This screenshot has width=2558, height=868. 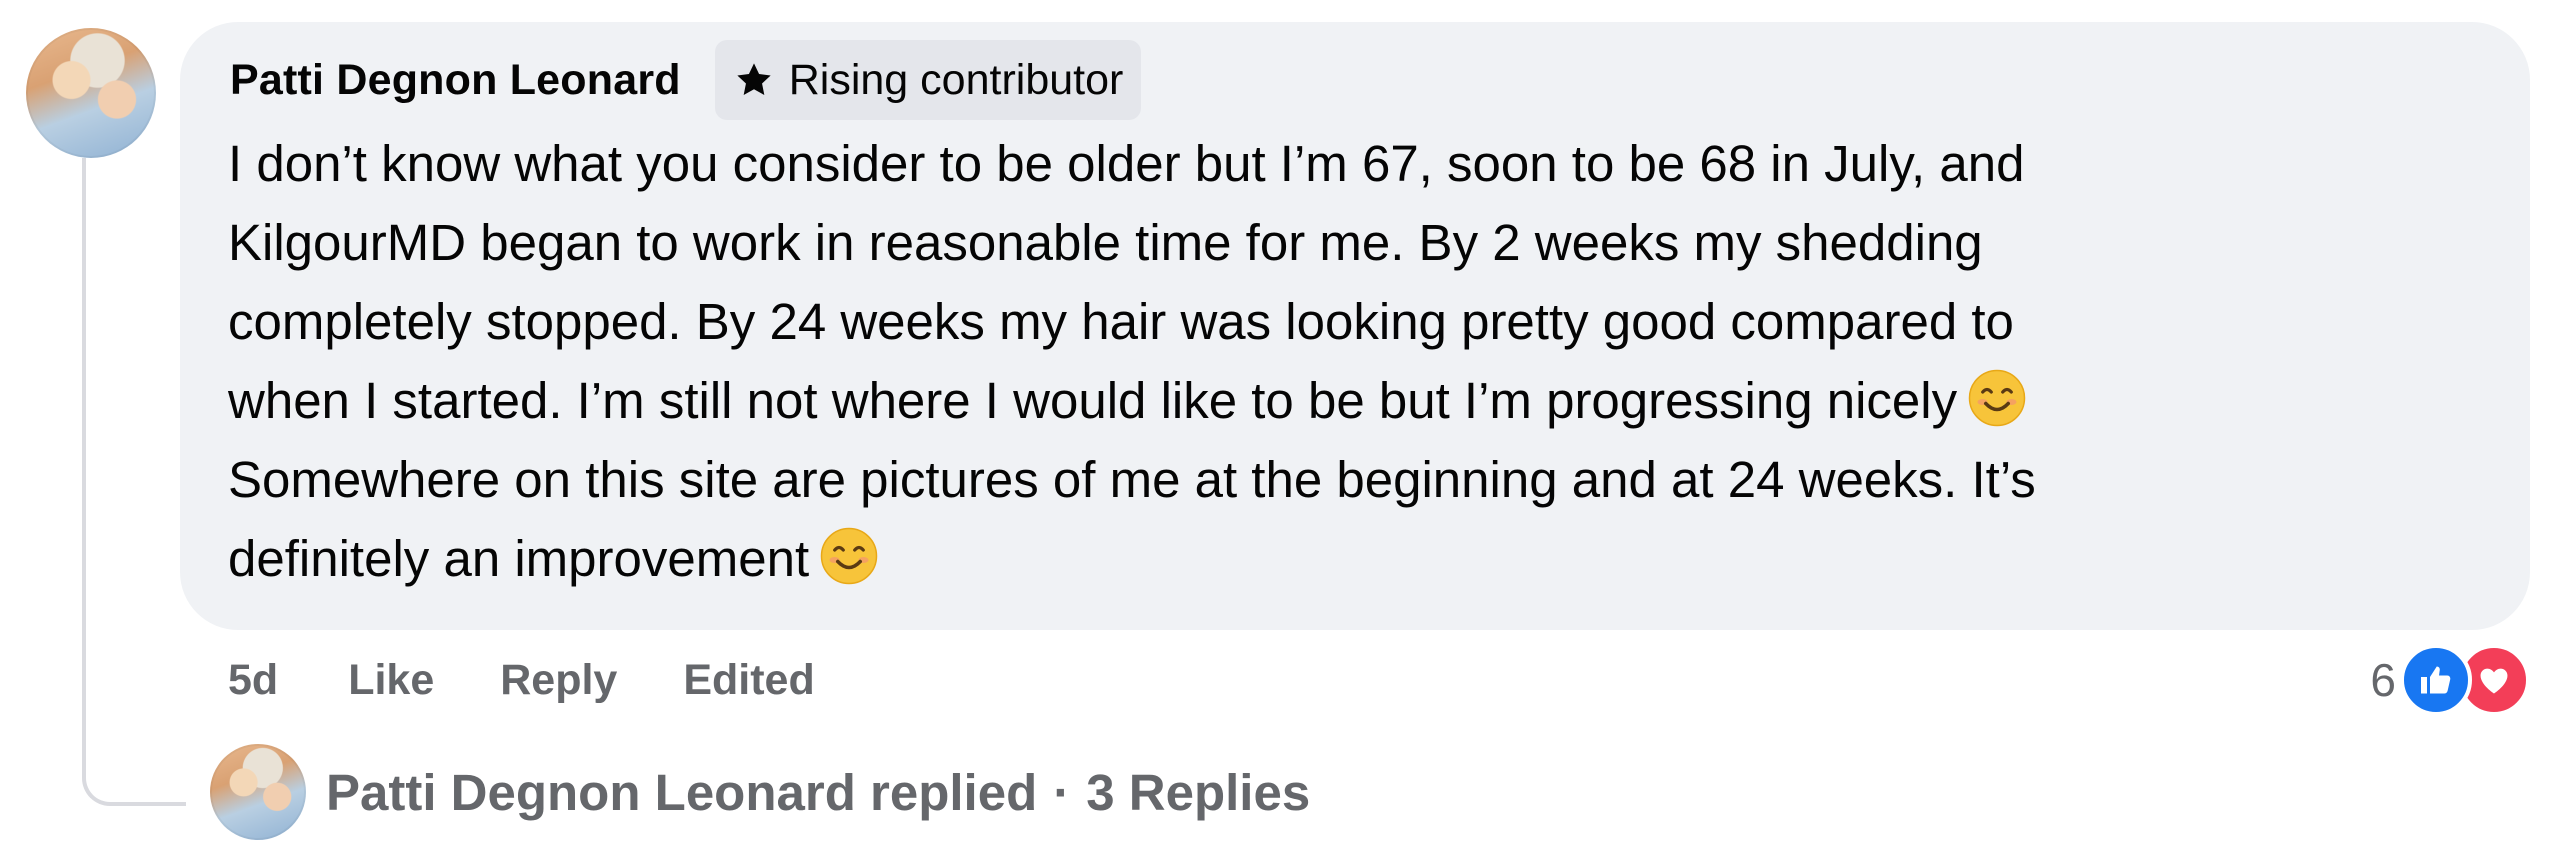 I want to click on star-icon, so click(x=754, y=79).